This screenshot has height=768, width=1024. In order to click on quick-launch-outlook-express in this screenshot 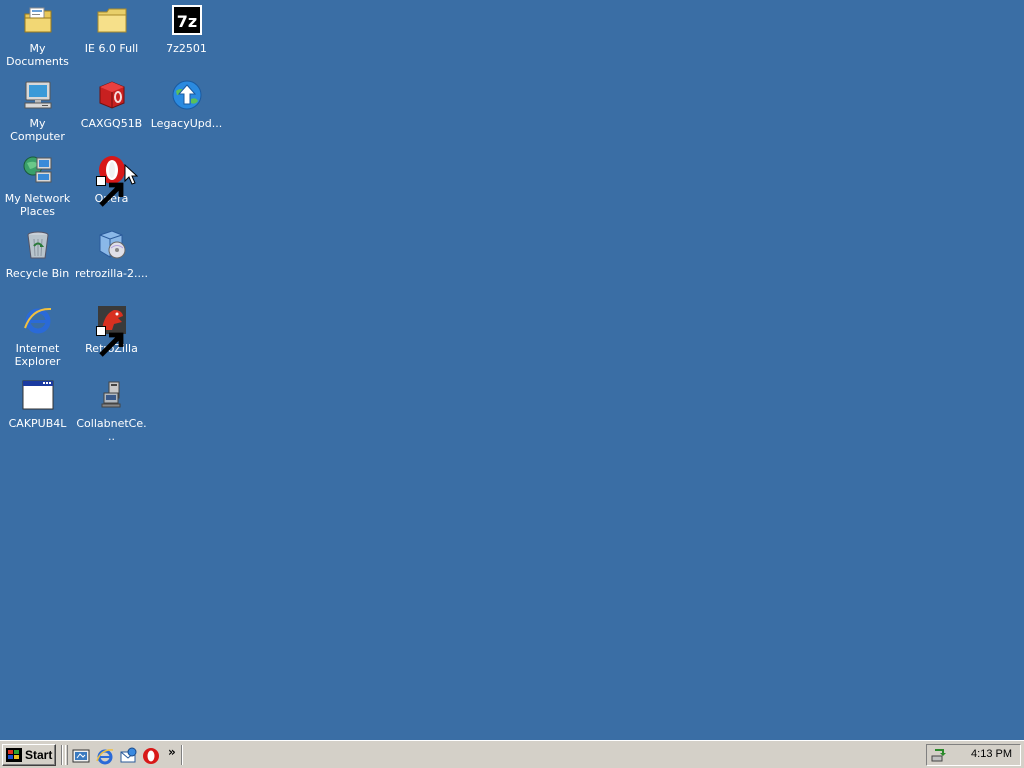, I will do `click(128, 756)`.